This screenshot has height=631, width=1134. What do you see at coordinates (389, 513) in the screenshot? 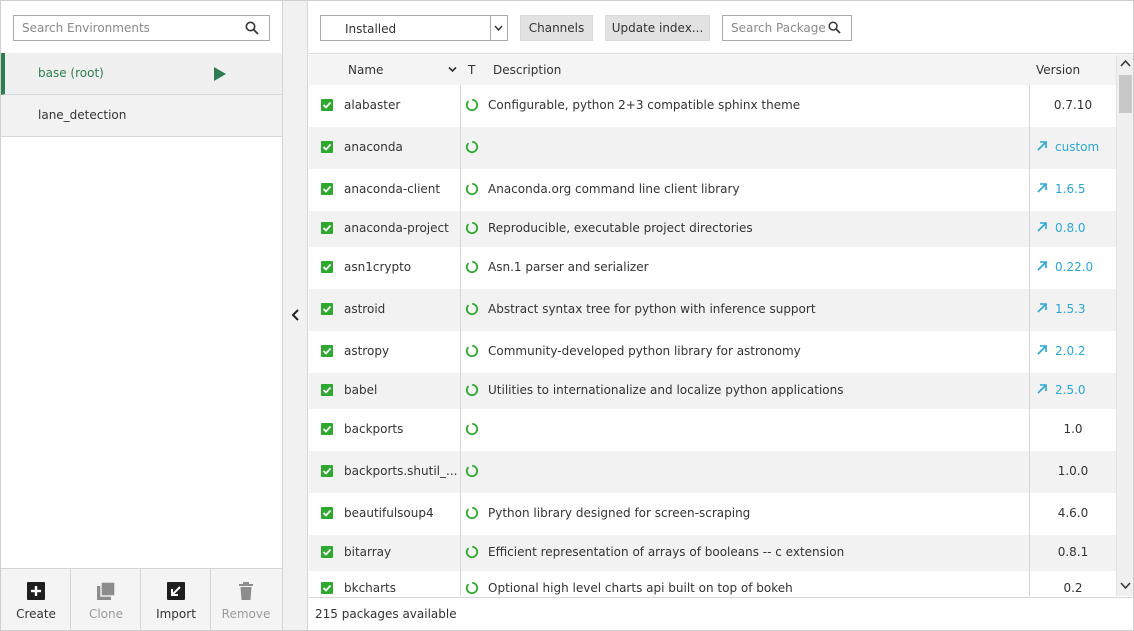
I see `package-name: beautifulsoup4` at bounding box center [389, 513].